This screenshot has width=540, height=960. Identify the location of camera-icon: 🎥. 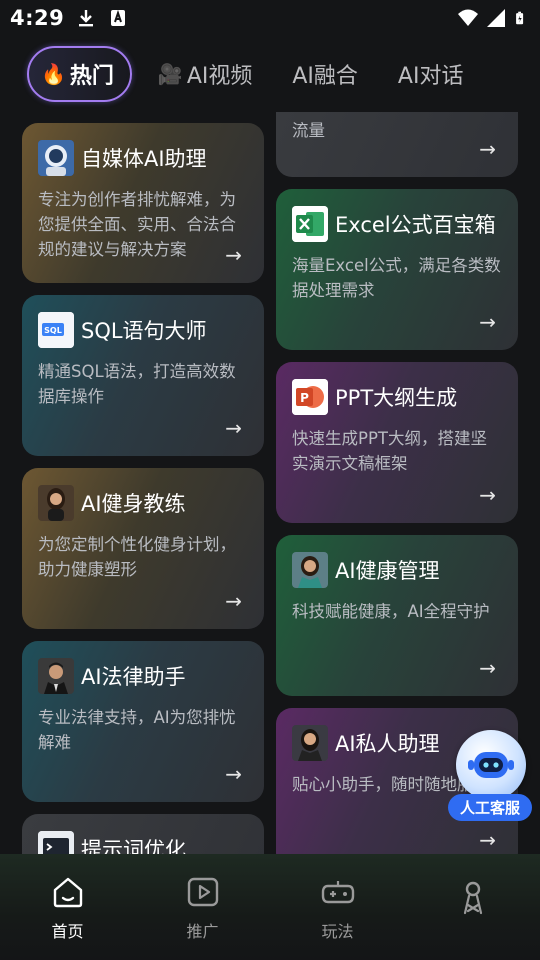
(170, 74).